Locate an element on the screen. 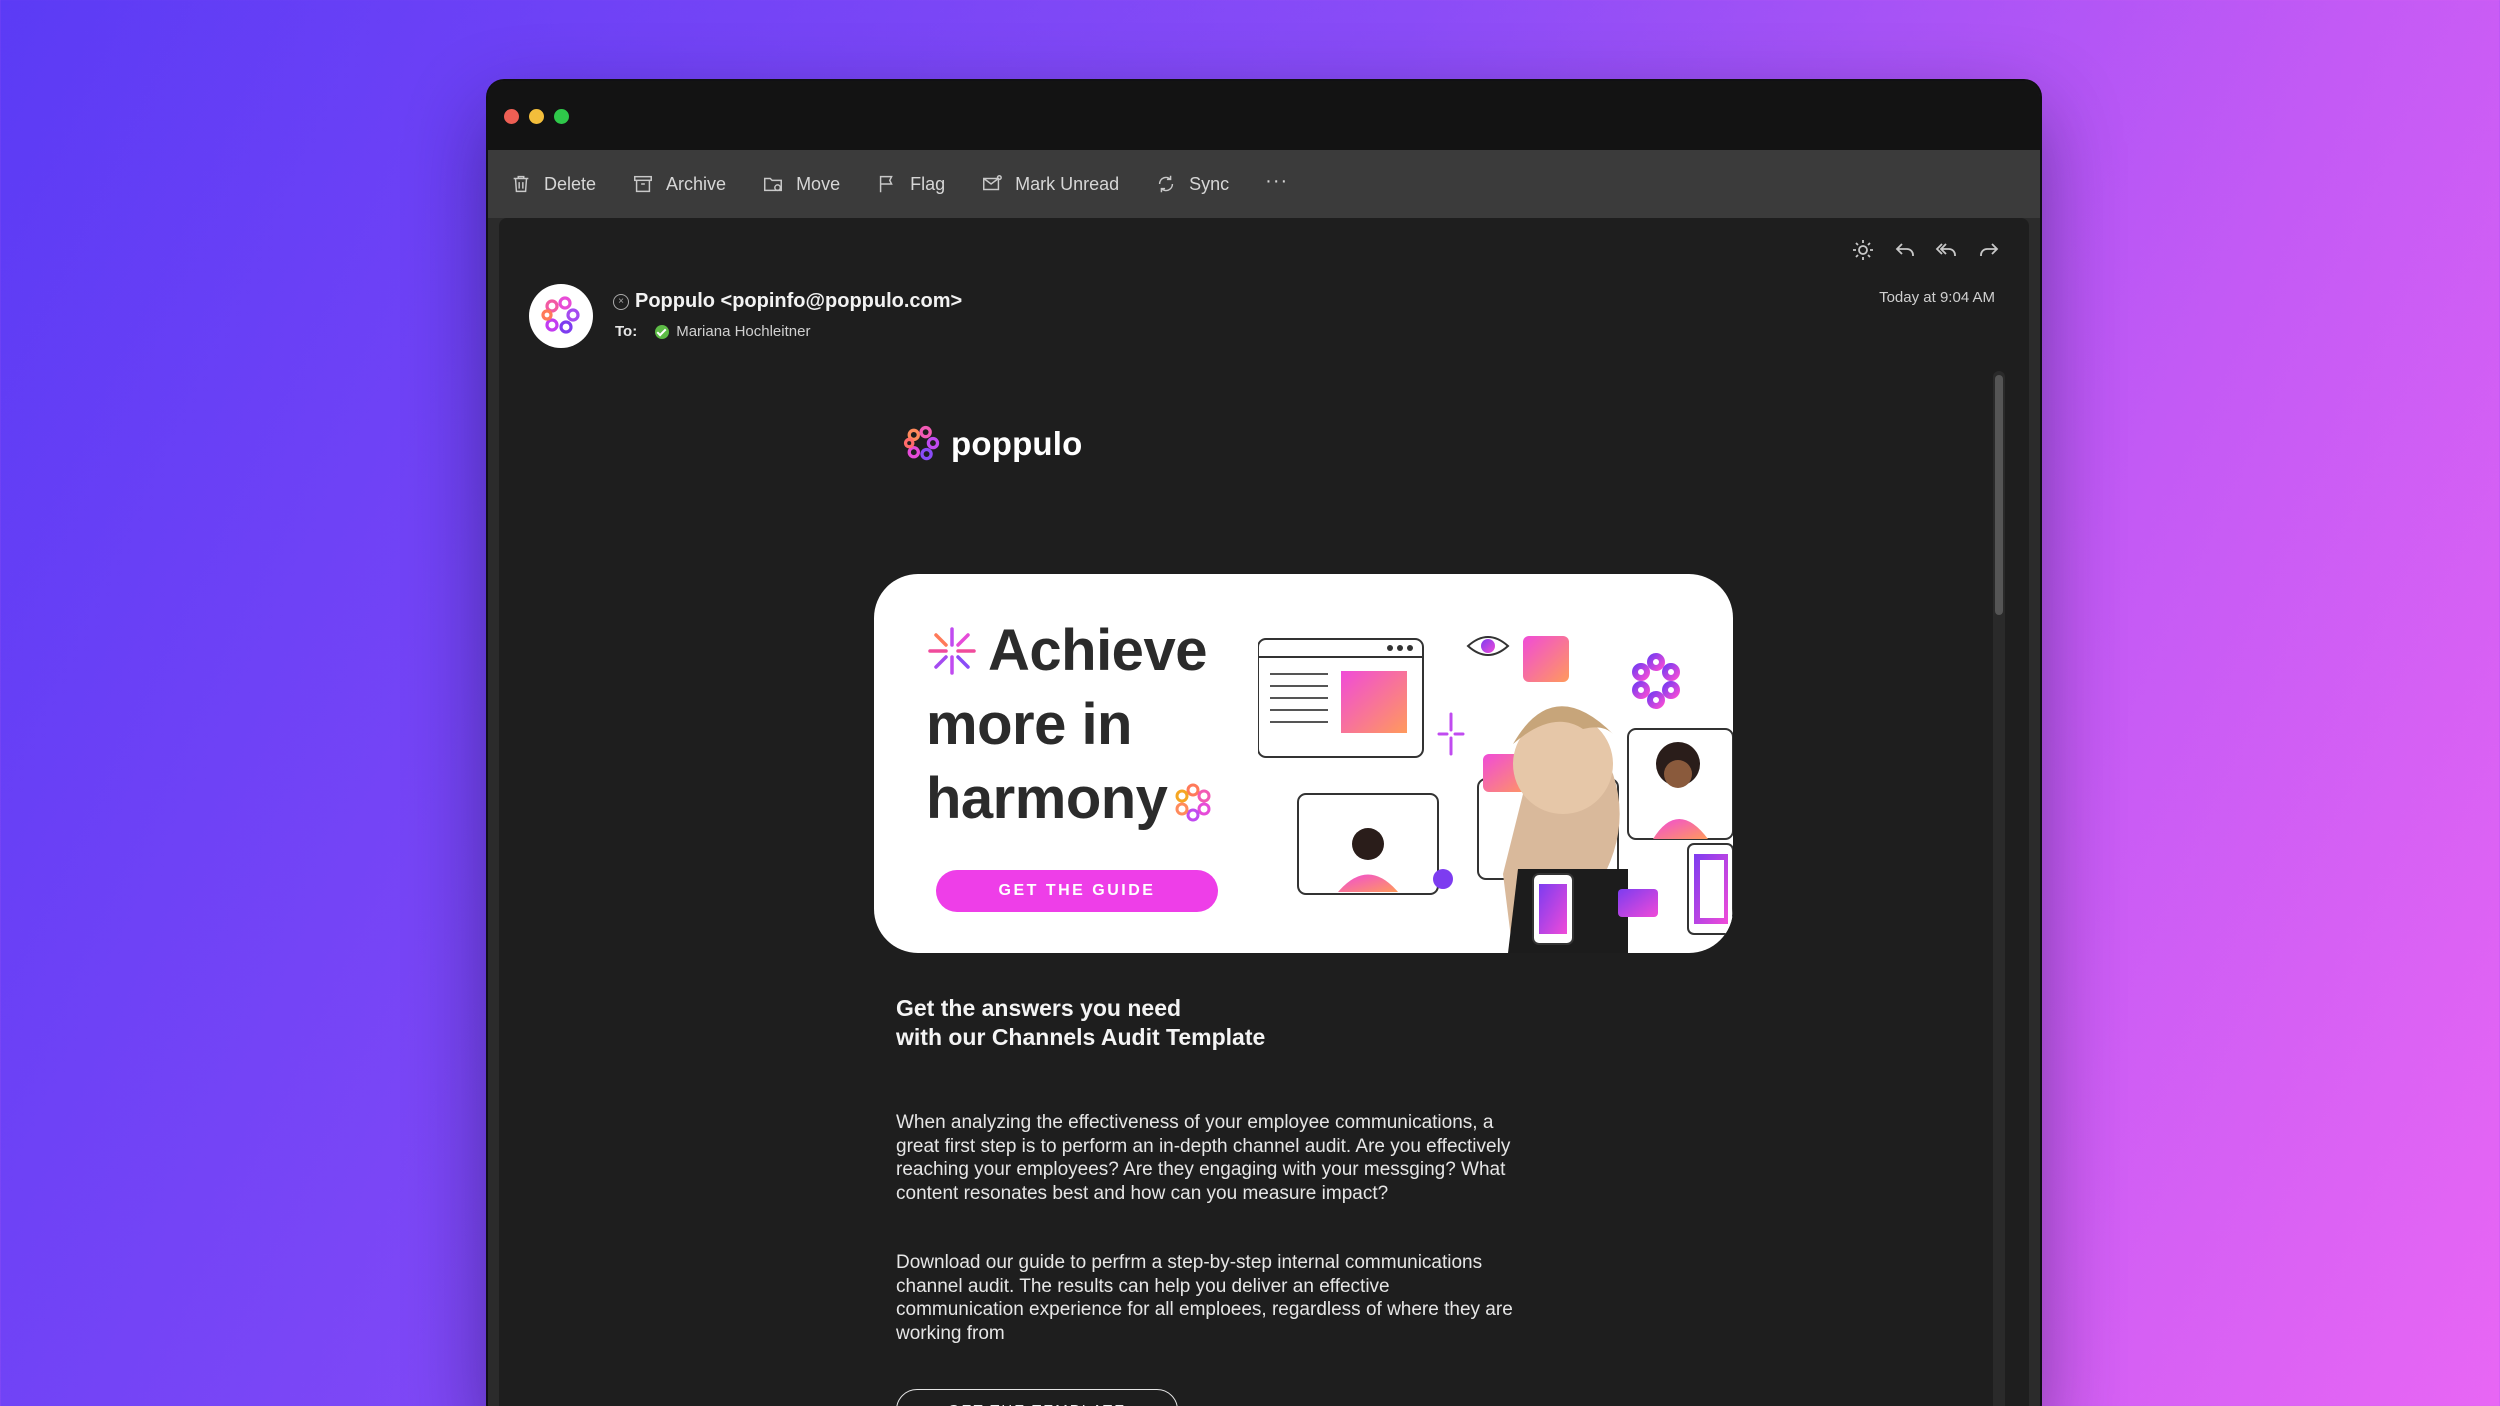  flag-icon is located at coordinates (886, 184).